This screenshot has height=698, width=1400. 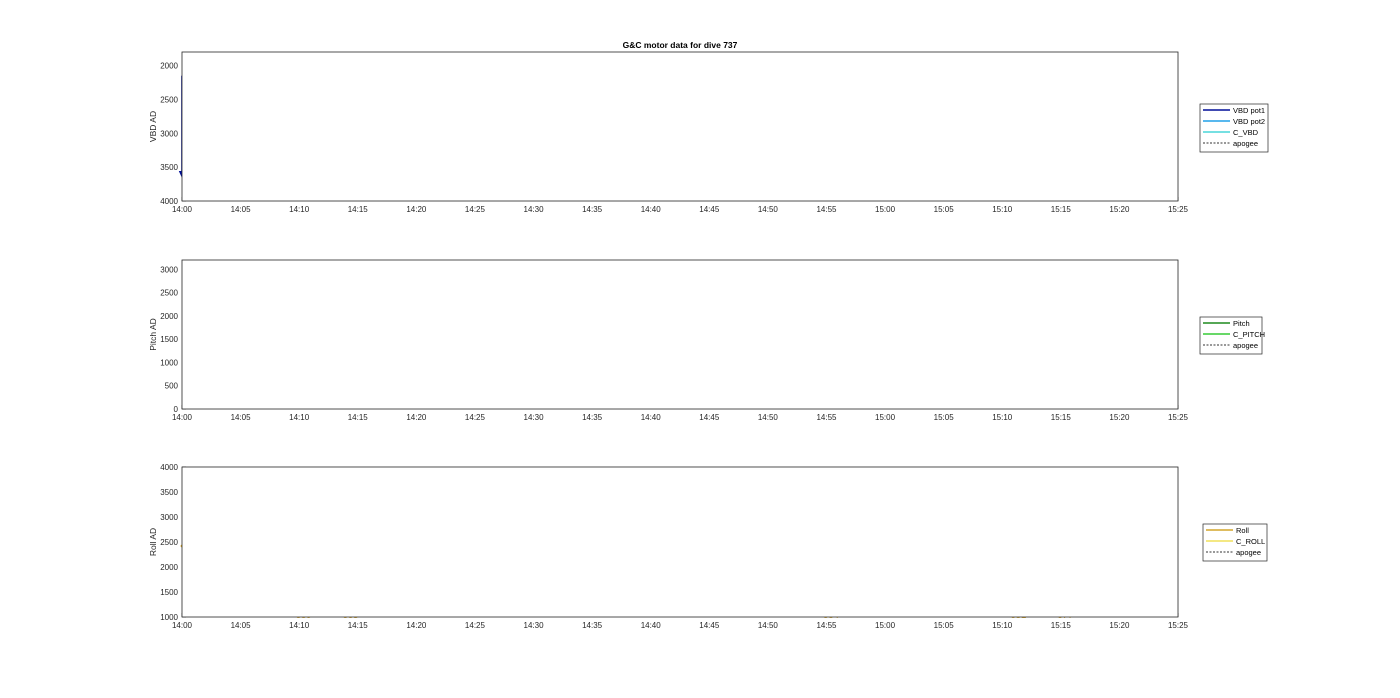 I want to click on legend: VBD pot1 VBD pot2 C_VBDapogee, so click(x=1234, y=128).